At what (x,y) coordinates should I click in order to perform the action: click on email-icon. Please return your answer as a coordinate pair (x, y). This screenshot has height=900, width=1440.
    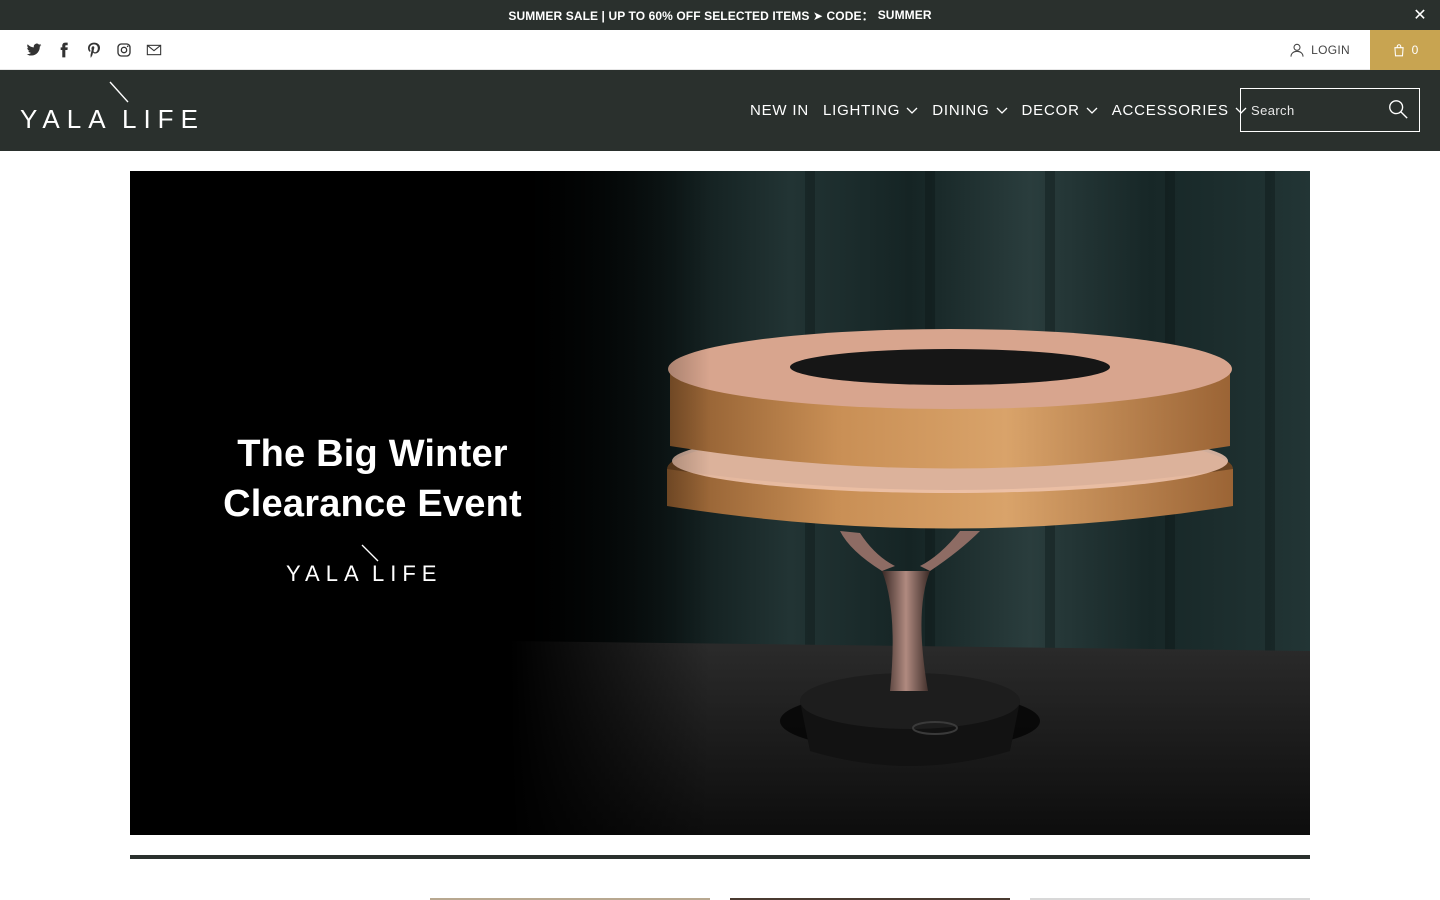
    Looking at the image, I should click on (154, 50).